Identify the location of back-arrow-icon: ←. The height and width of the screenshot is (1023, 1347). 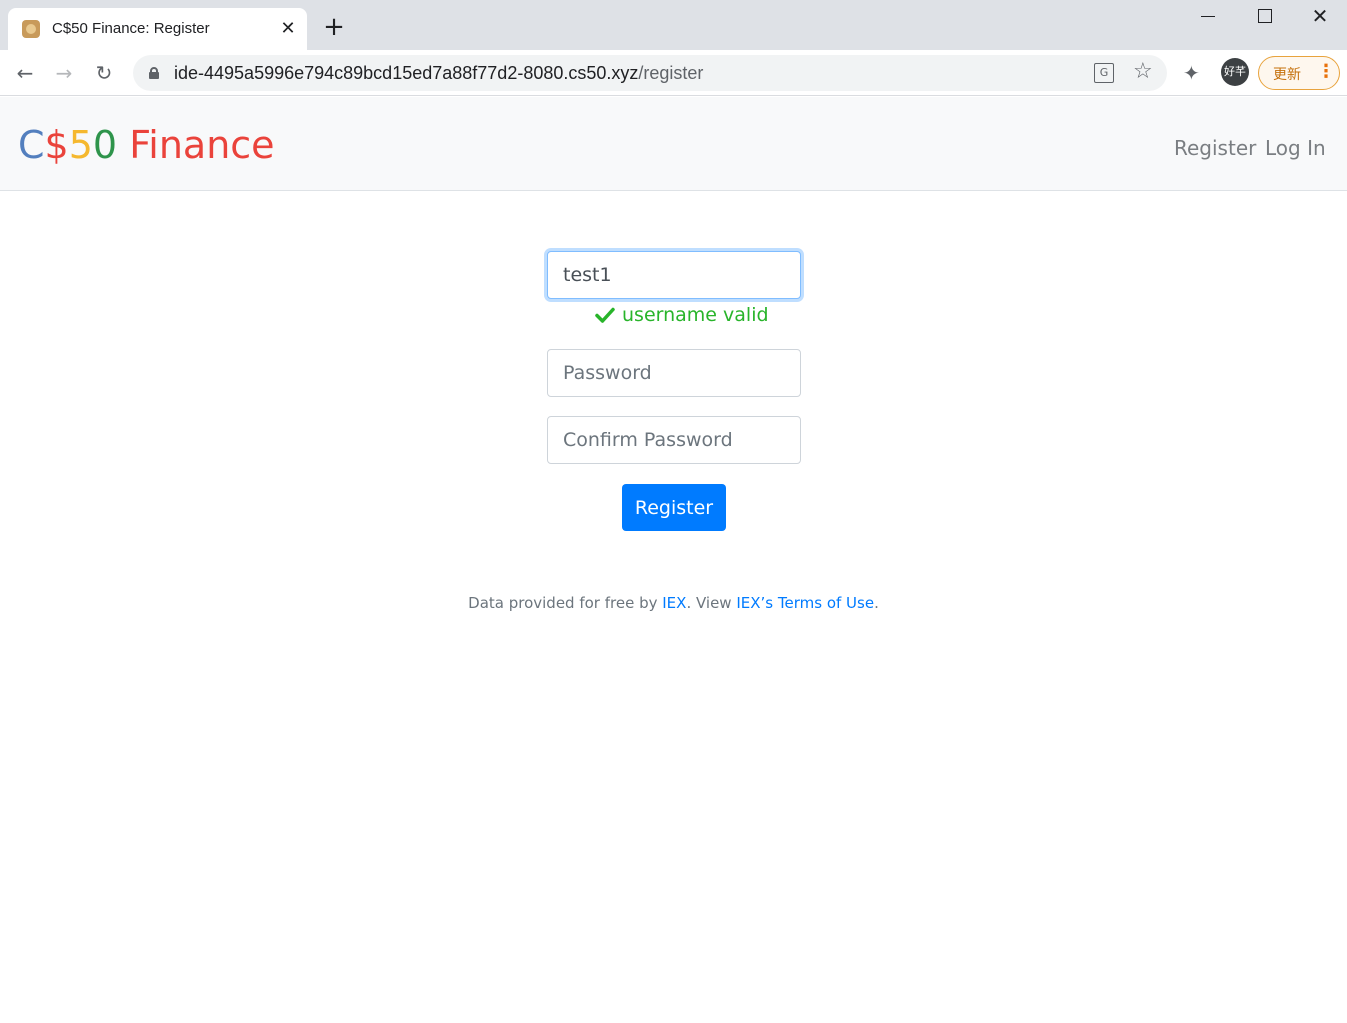
(25, 73).